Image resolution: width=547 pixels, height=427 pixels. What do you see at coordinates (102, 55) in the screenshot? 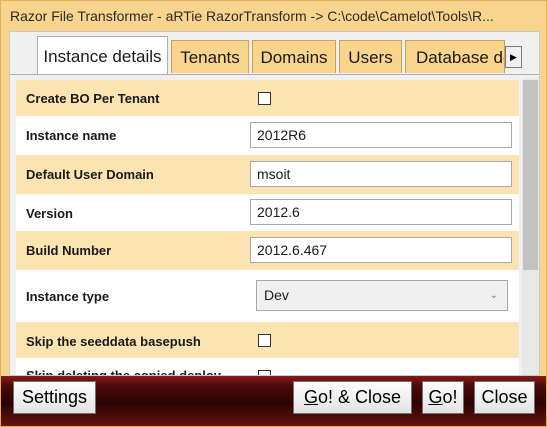
I see `tab-instance-details: Instance details` at bounding box center [102, 55].